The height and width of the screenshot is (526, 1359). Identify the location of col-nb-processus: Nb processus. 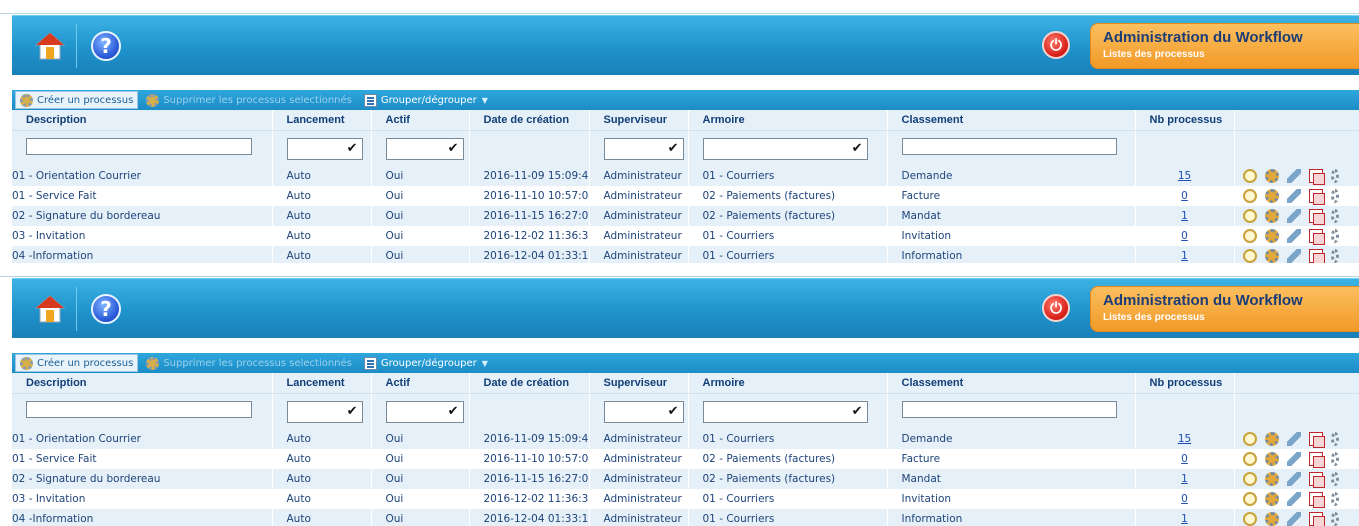
(1185, 120).